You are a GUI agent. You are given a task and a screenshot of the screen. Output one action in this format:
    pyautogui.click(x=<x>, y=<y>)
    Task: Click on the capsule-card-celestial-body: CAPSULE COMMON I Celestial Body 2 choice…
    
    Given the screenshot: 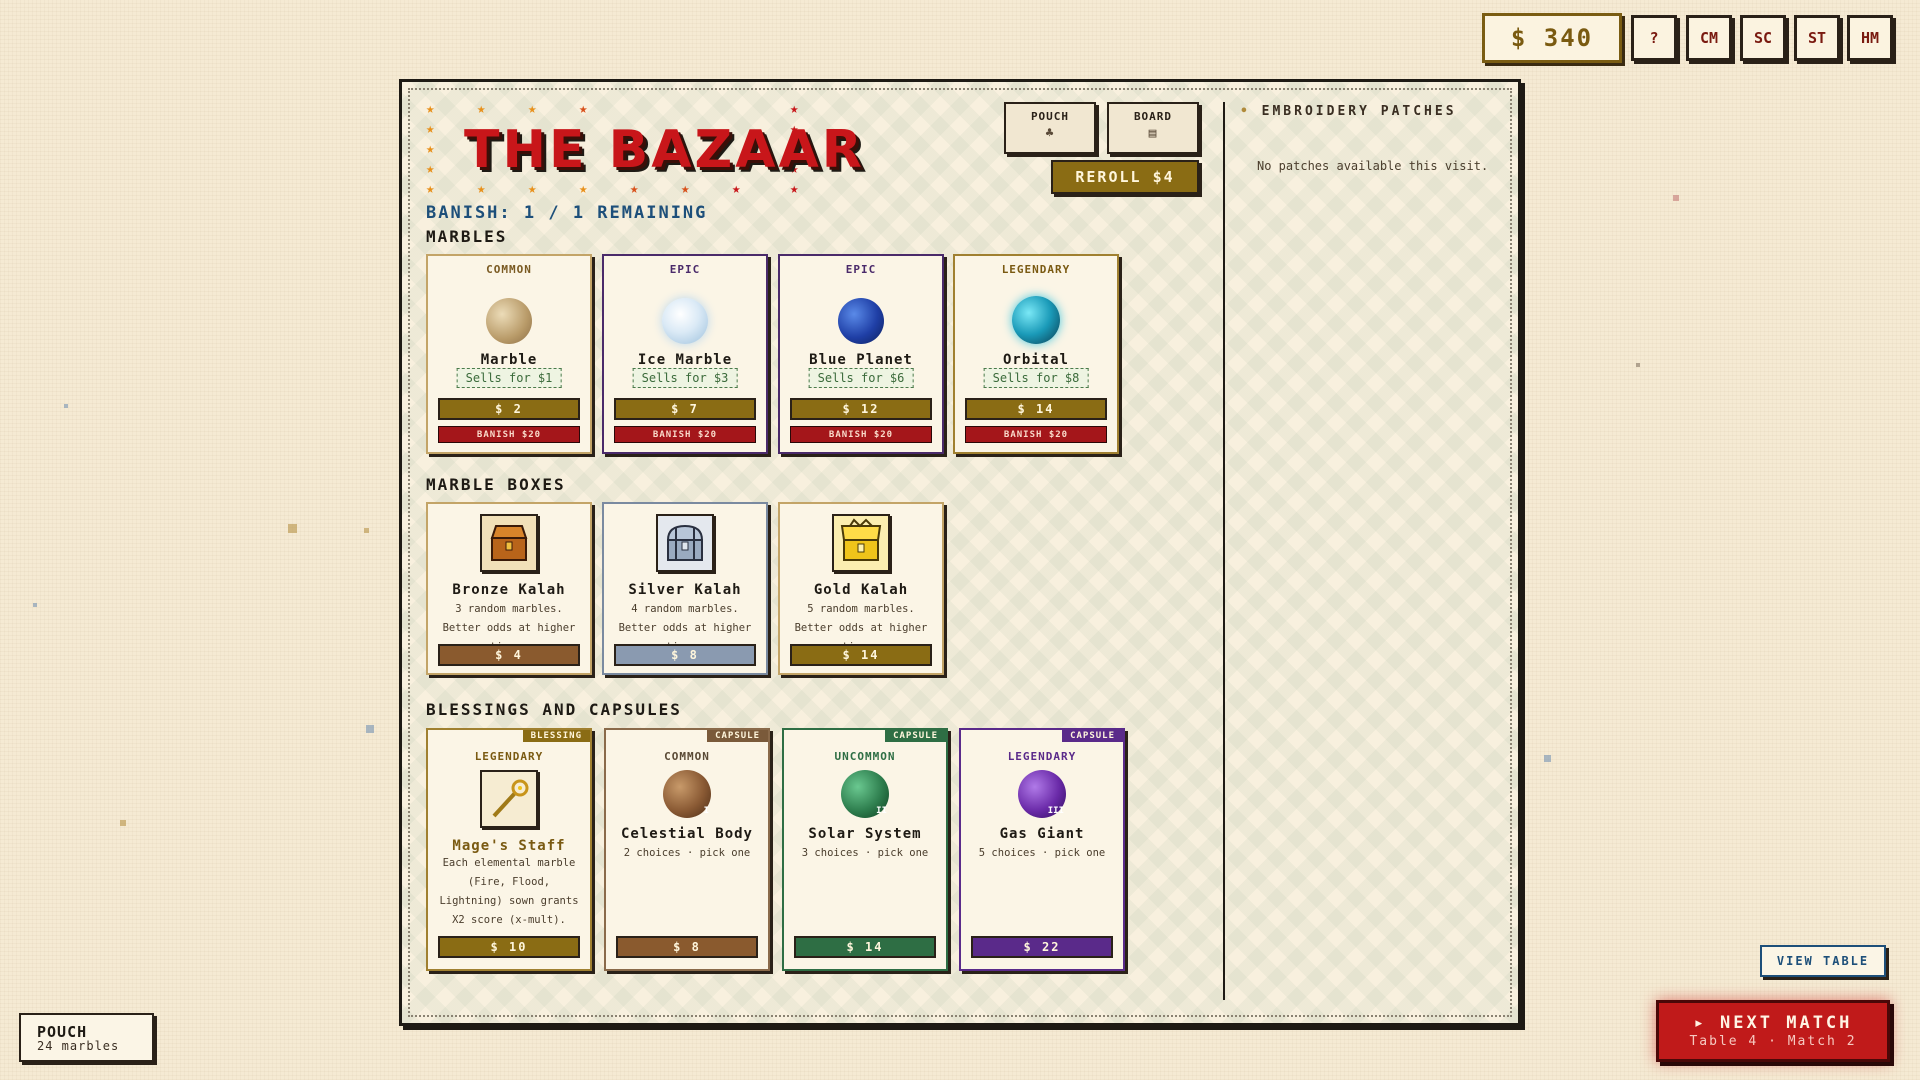 What is the action you would take?
    pyautogui.click(x=687, y=849)
    